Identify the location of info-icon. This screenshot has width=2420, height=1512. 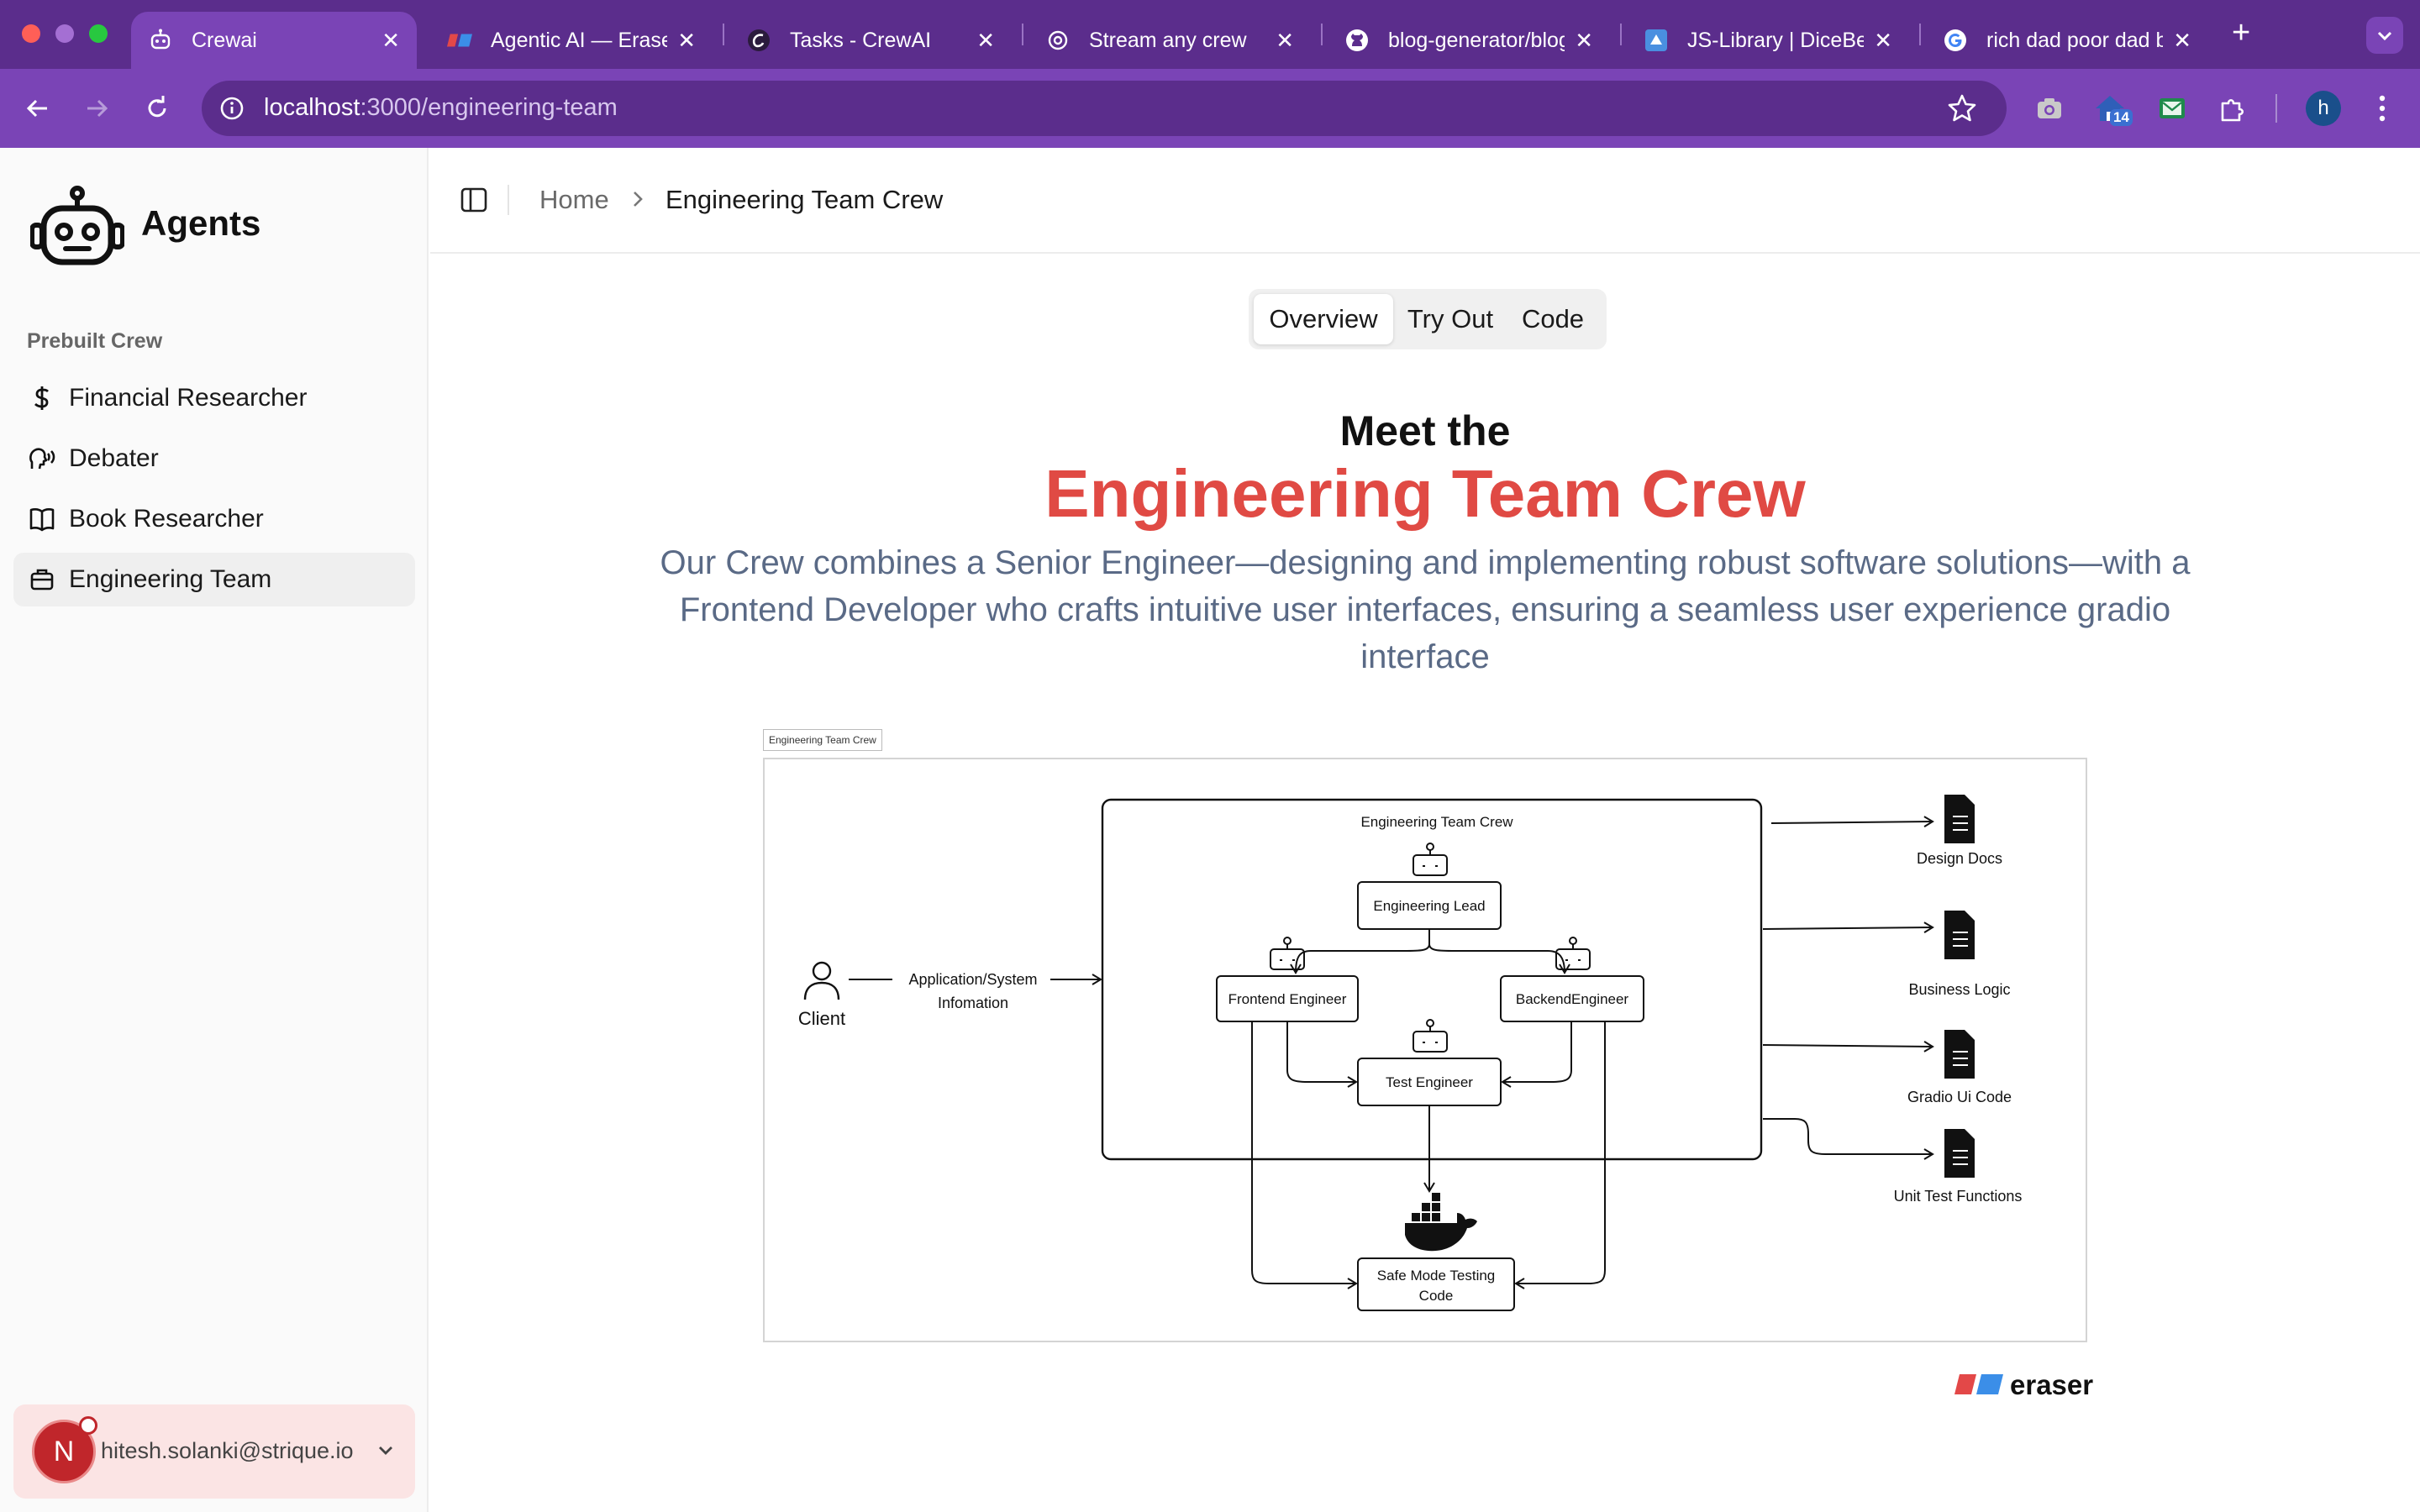
(232, 108).